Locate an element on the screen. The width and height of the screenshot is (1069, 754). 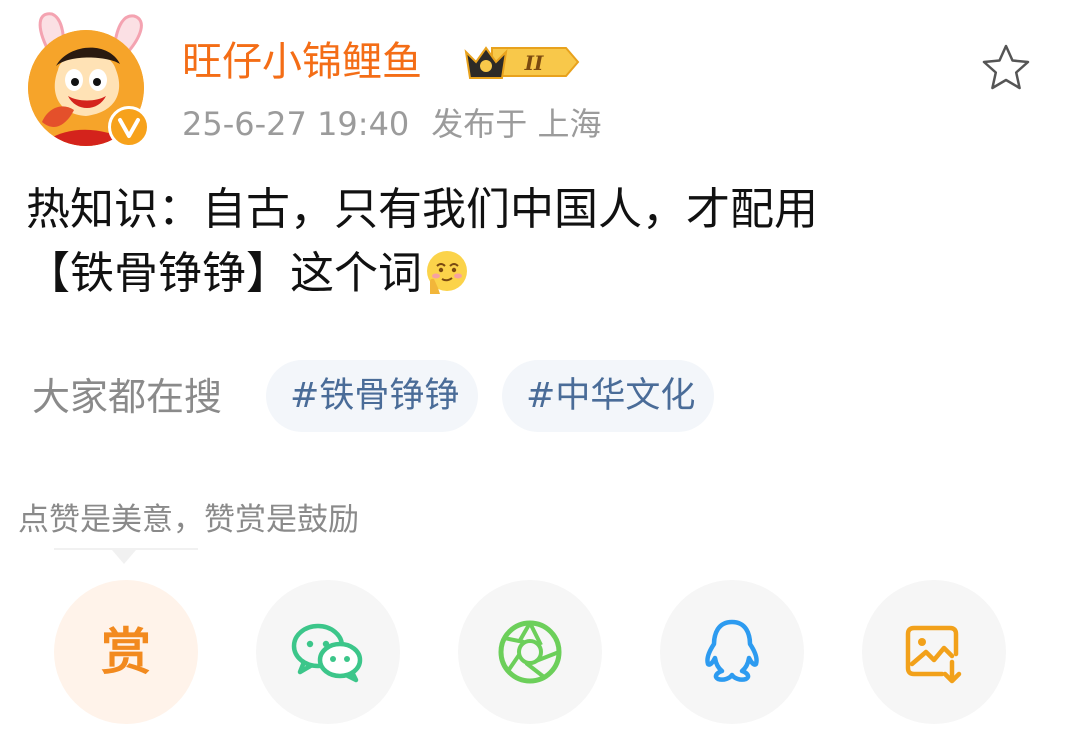
reward-hint: 点赞是美意，赞赏是鼓励 is located at coordinates (188, 520).